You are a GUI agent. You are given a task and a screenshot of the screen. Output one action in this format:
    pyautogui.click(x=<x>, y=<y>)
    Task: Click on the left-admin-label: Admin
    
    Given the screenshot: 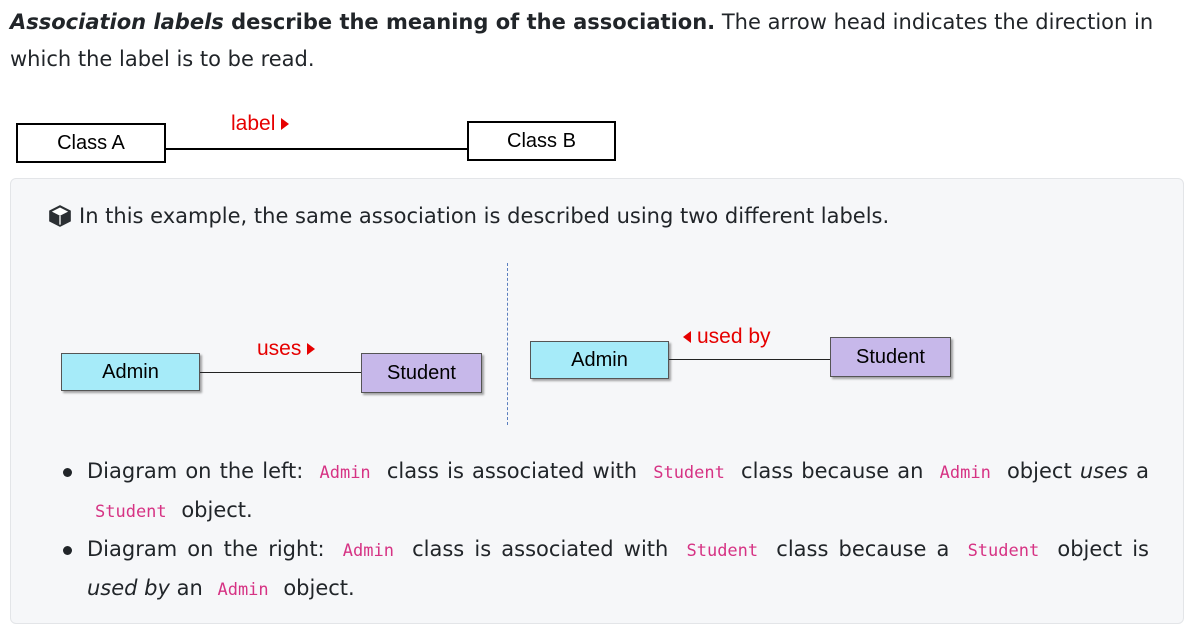 What is the action you would take?
    pyautogui.click(x=130, y=371)
    